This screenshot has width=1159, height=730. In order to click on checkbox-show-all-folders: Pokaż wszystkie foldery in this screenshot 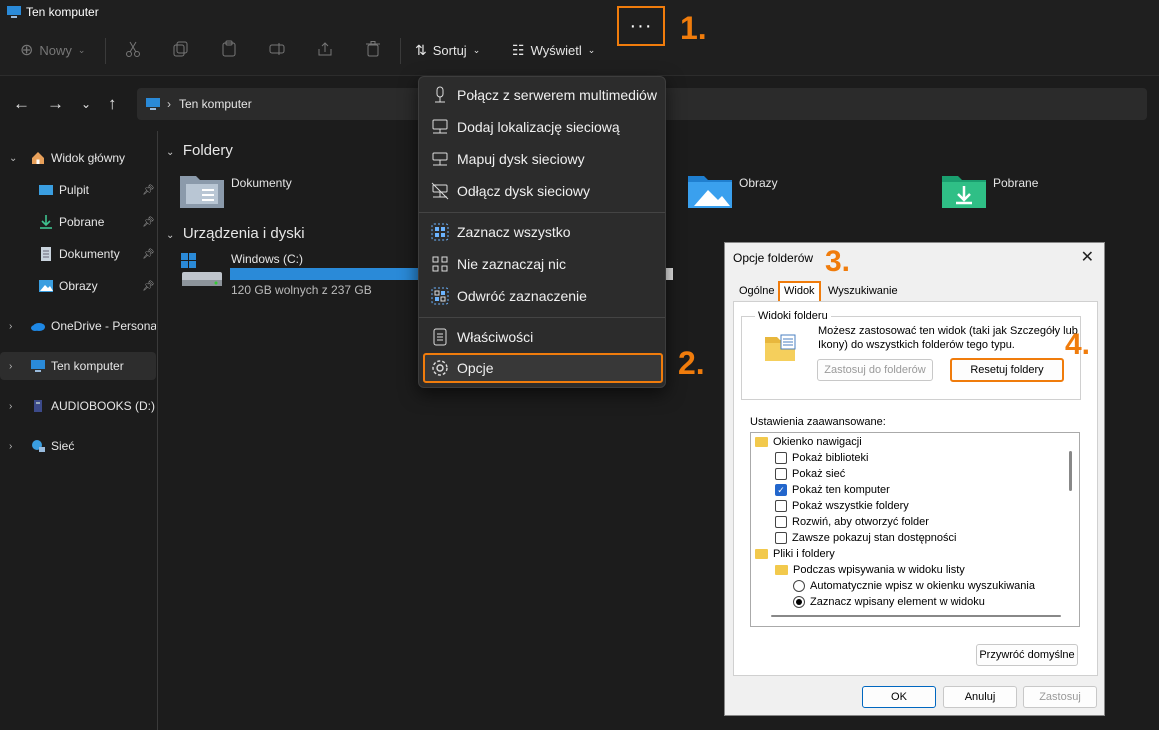, I will do `click(842, 506)`.